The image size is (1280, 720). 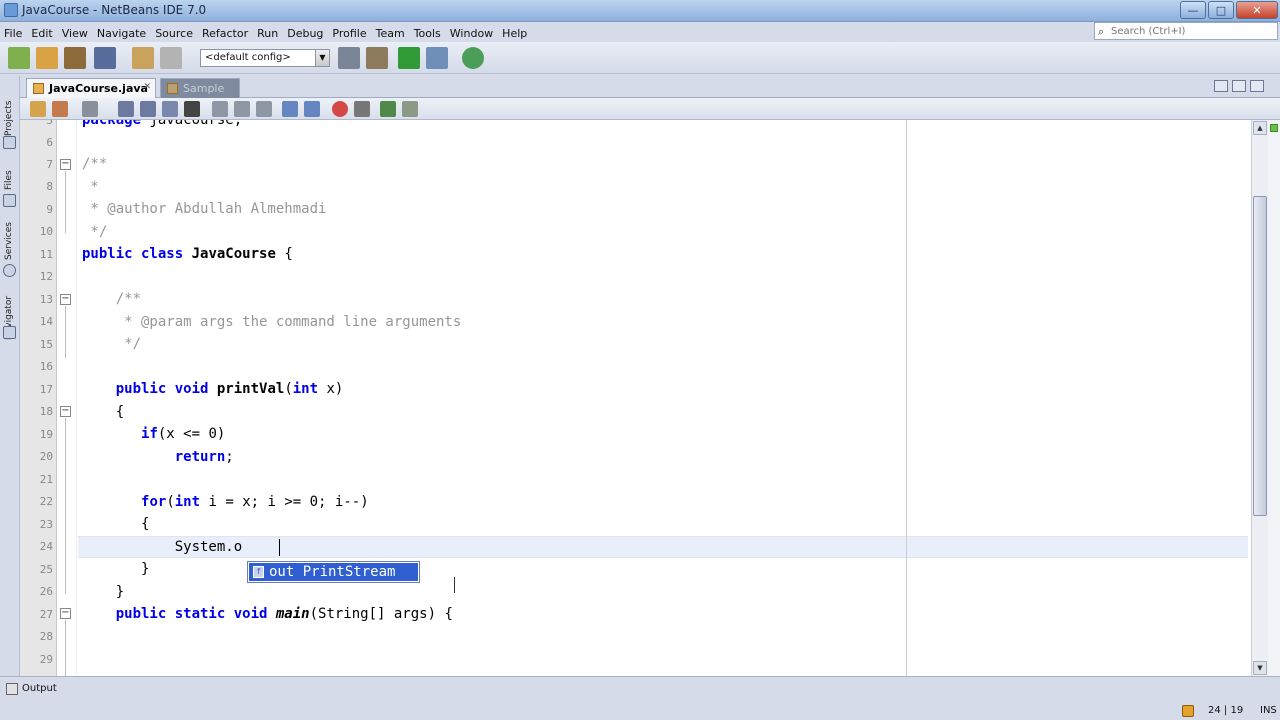 I want to click on current-code-line: System.o, so click(x=208, y=547).